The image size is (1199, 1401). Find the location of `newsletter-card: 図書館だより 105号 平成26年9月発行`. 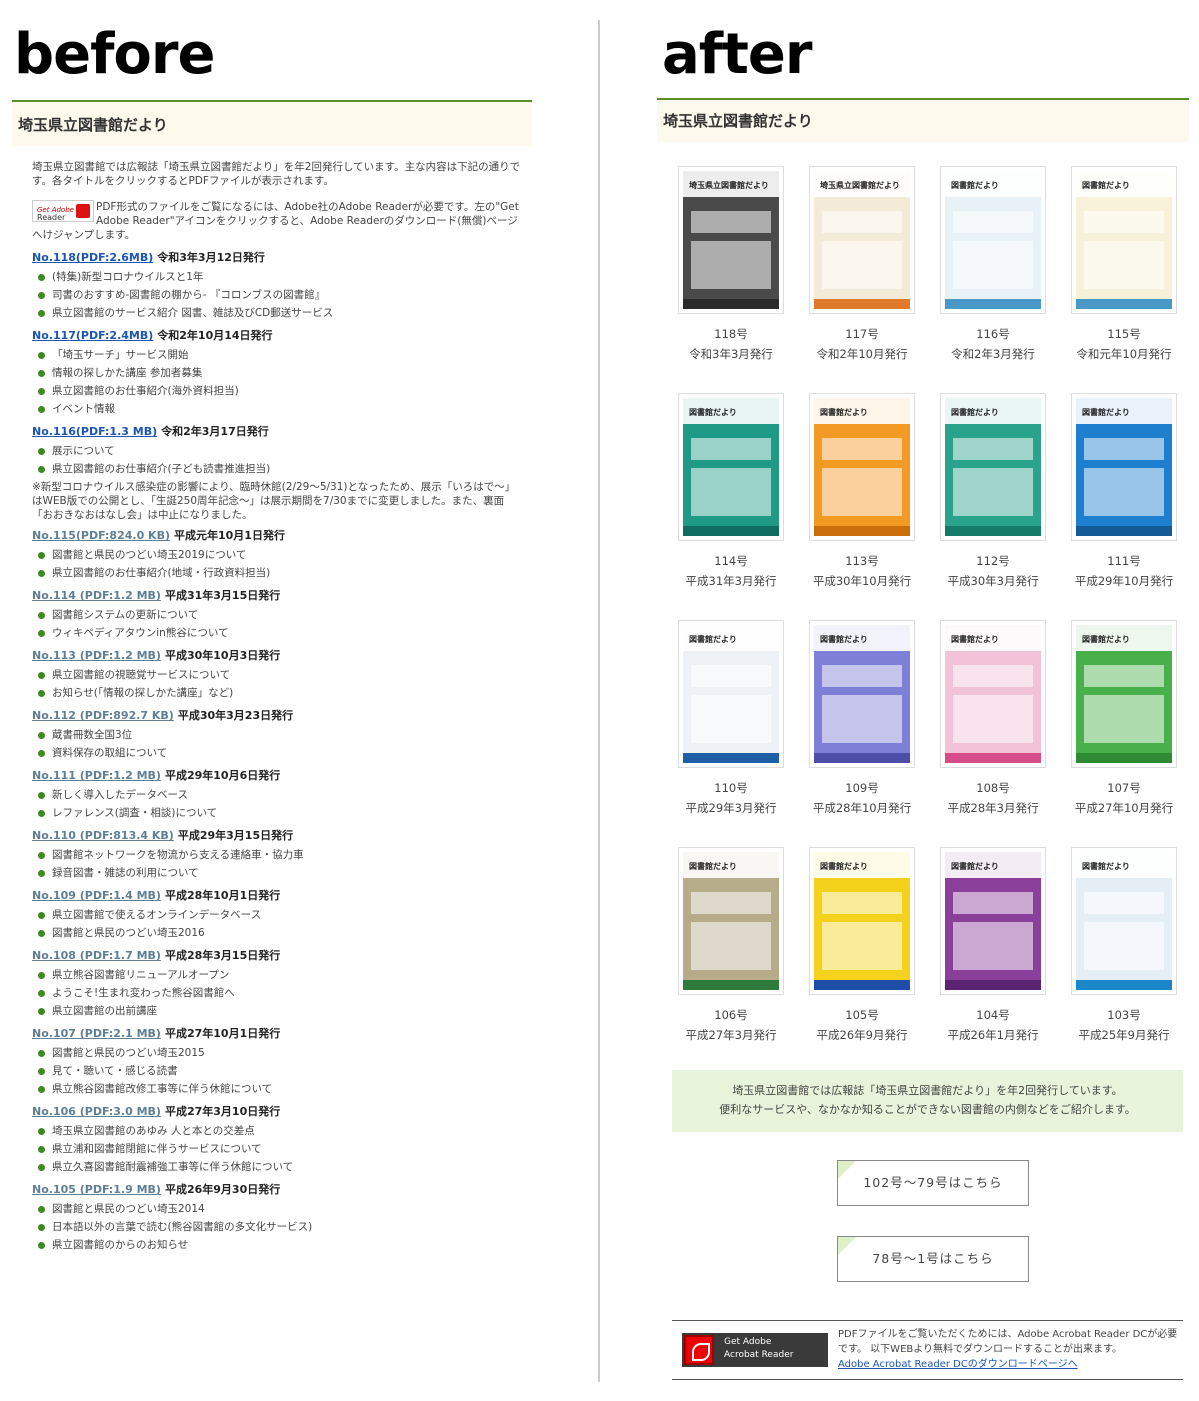

newsletter-card: 図書館だより 105号 平成26年9月発行 is located at coordinates (862, 945).